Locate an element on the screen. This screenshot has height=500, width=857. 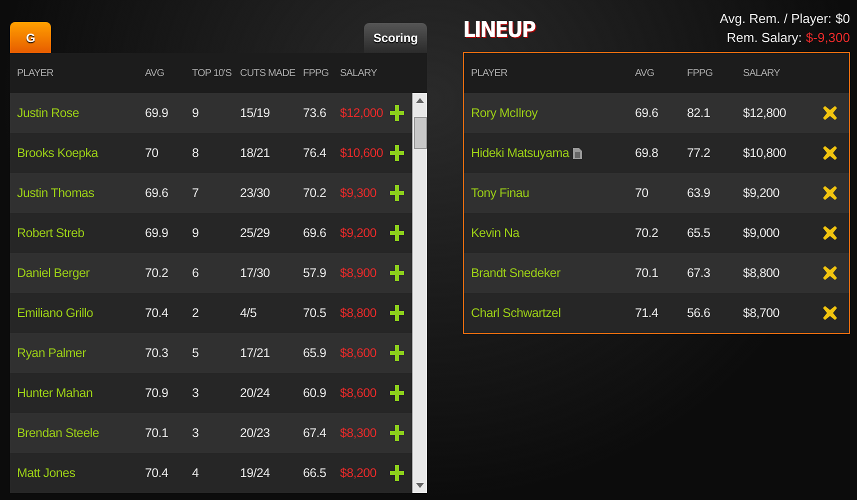
stat-label: Rem. Salary: is located at coordinates (764, 37).